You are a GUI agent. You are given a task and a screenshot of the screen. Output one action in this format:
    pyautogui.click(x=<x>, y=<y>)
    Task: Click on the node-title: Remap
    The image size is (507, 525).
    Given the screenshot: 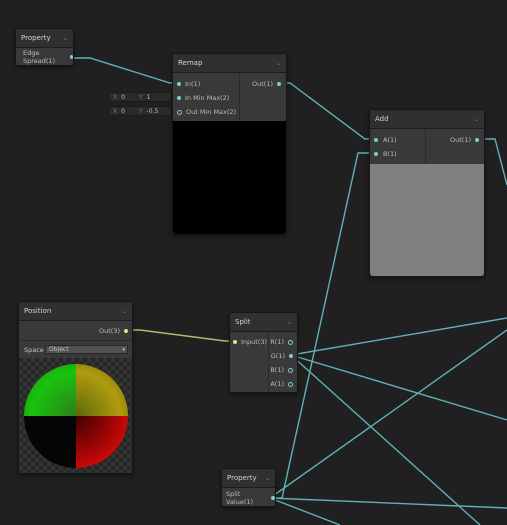 What is the action you would take?
    pyautogui.click(x=190, y=63)
    